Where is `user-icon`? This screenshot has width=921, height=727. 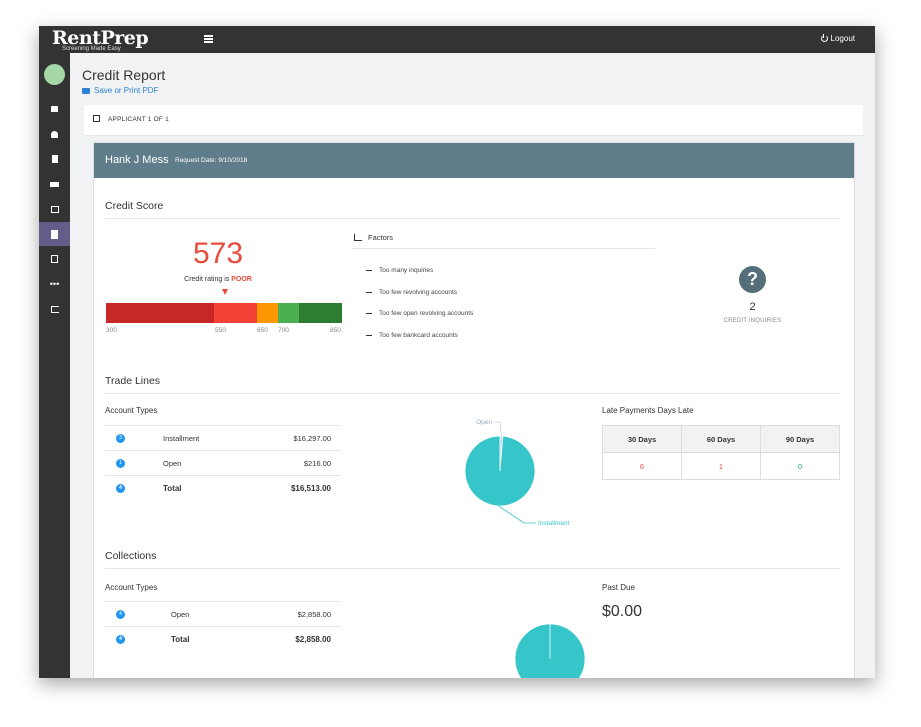 user-icon is located at coordinates (54, 134).